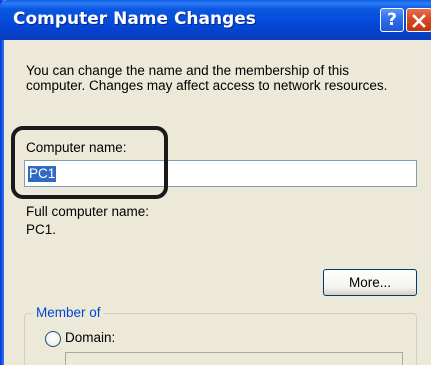 Image resolution: width=431 pixels, height=365 pixels. What do you see at coordinates (68, 312) in the screenshot?
I see `member-of-label: Member of` at bounding box center [68, 312].